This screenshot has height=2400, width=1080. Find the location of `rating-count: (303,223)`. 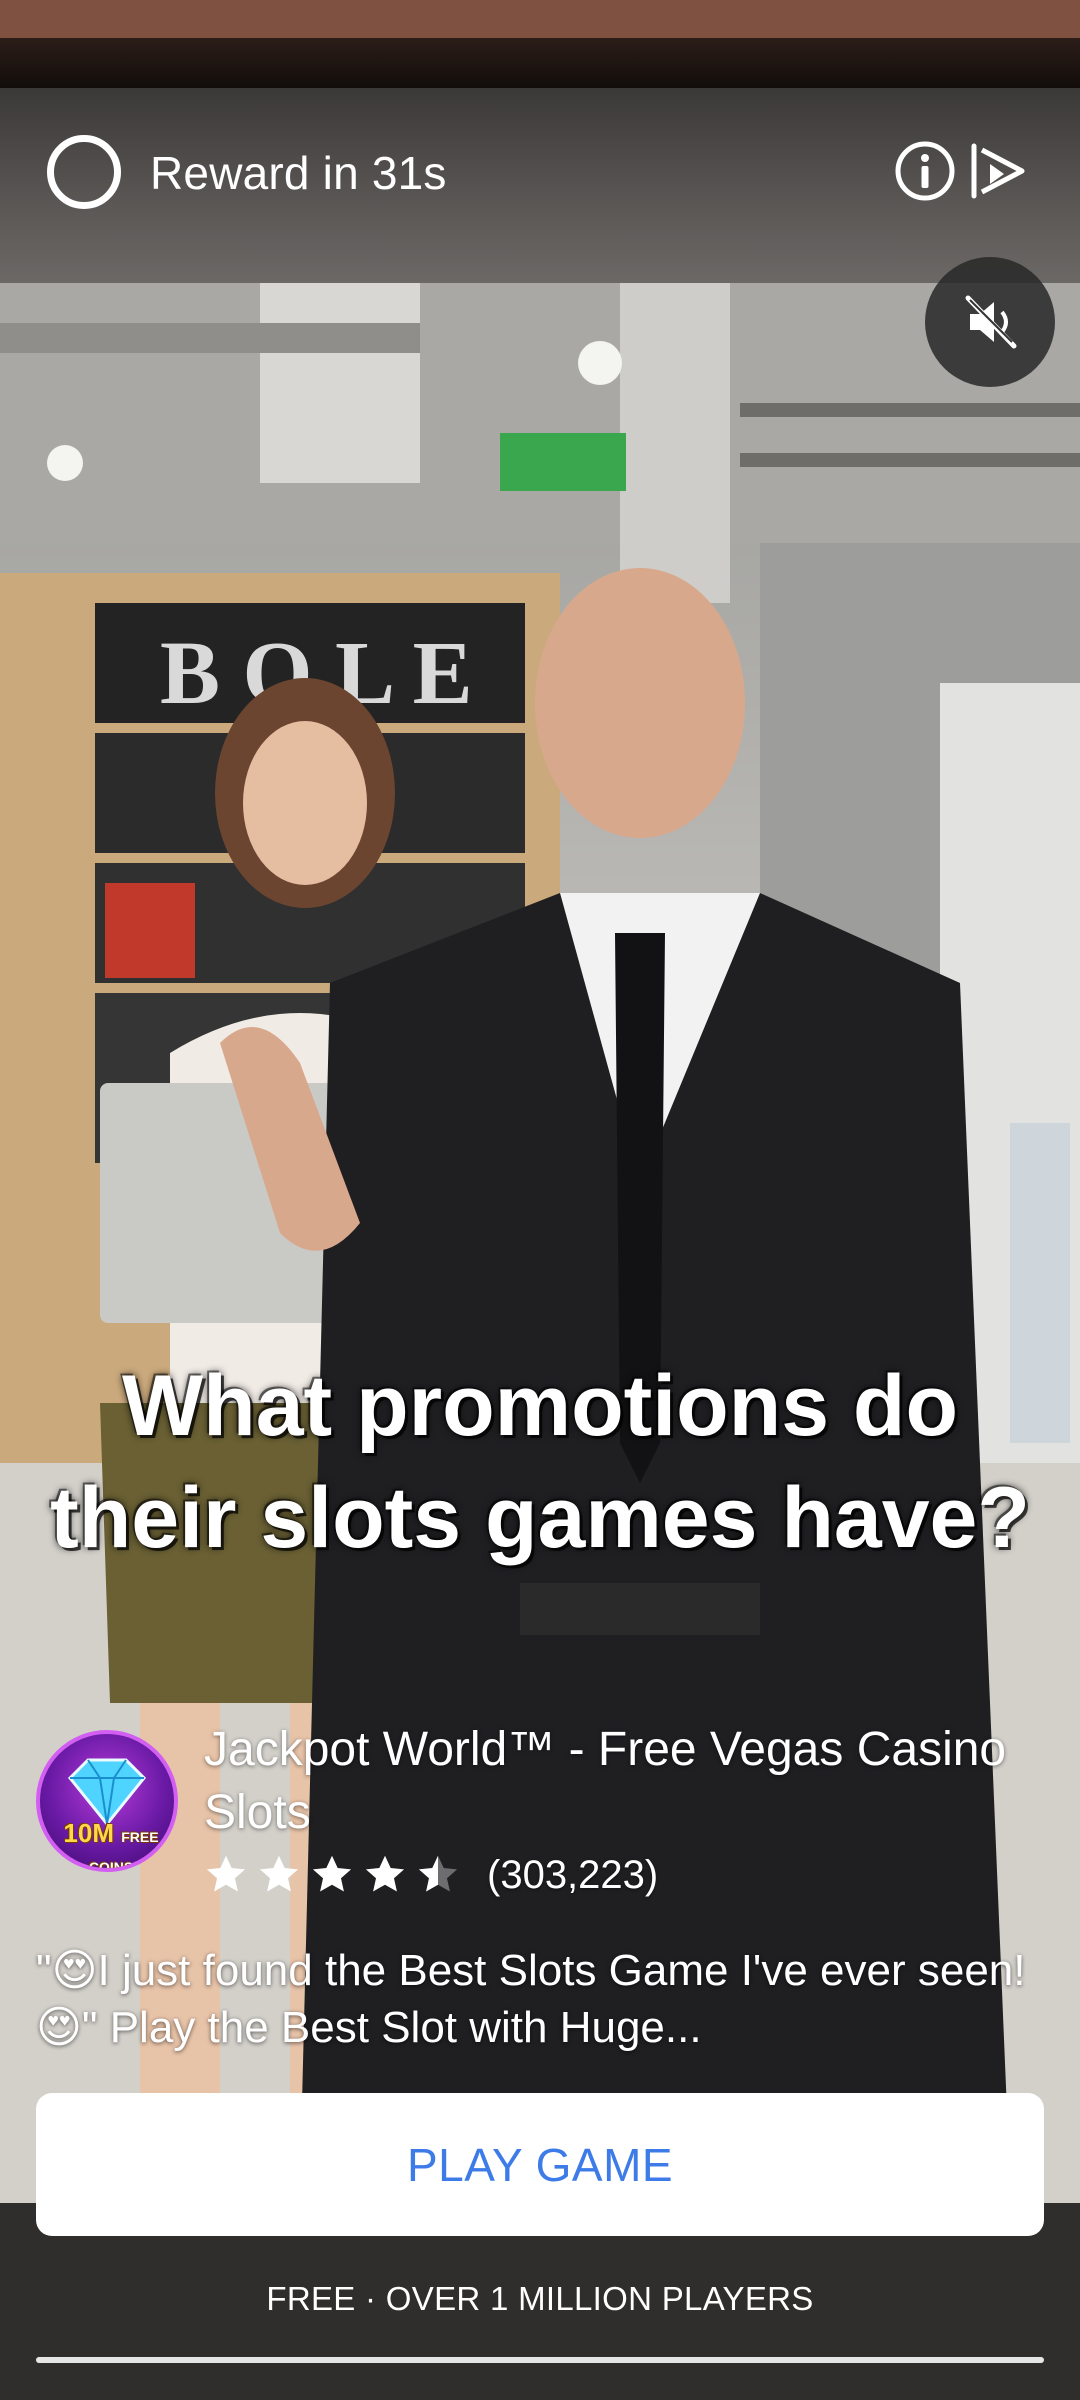

rating-count: (303,223) is located at coordinates (573, 1874).